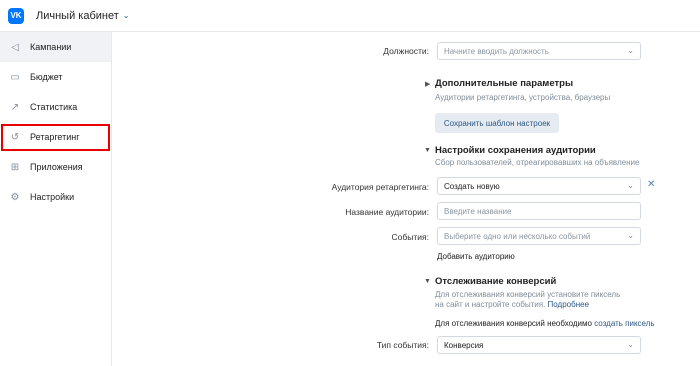 The image size is (700, 366). Describe the element at coordinates (52, 197) in the screenshot. I see `sidebar-item-label: Настройки` at that location.